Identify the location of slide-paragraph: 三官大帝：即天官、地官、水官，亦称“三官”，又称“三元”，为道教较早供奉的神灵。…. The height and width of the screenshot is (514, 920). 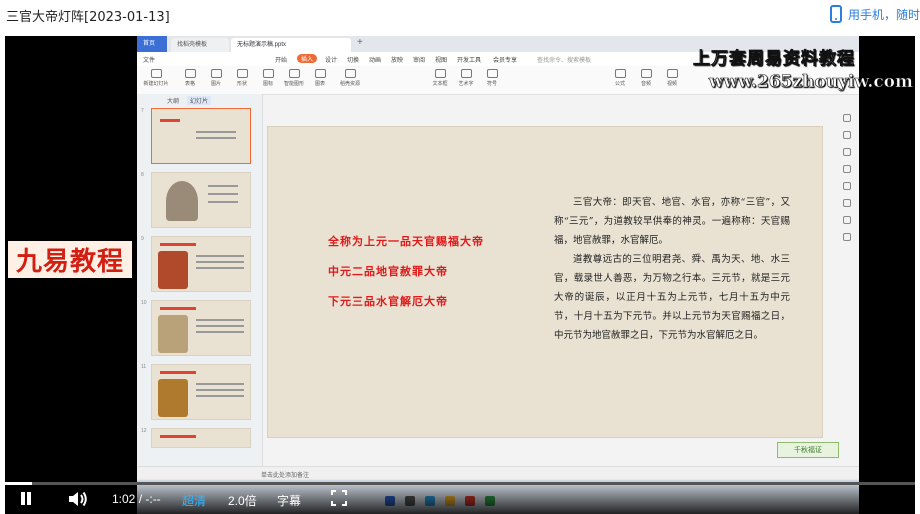
(672, 221).